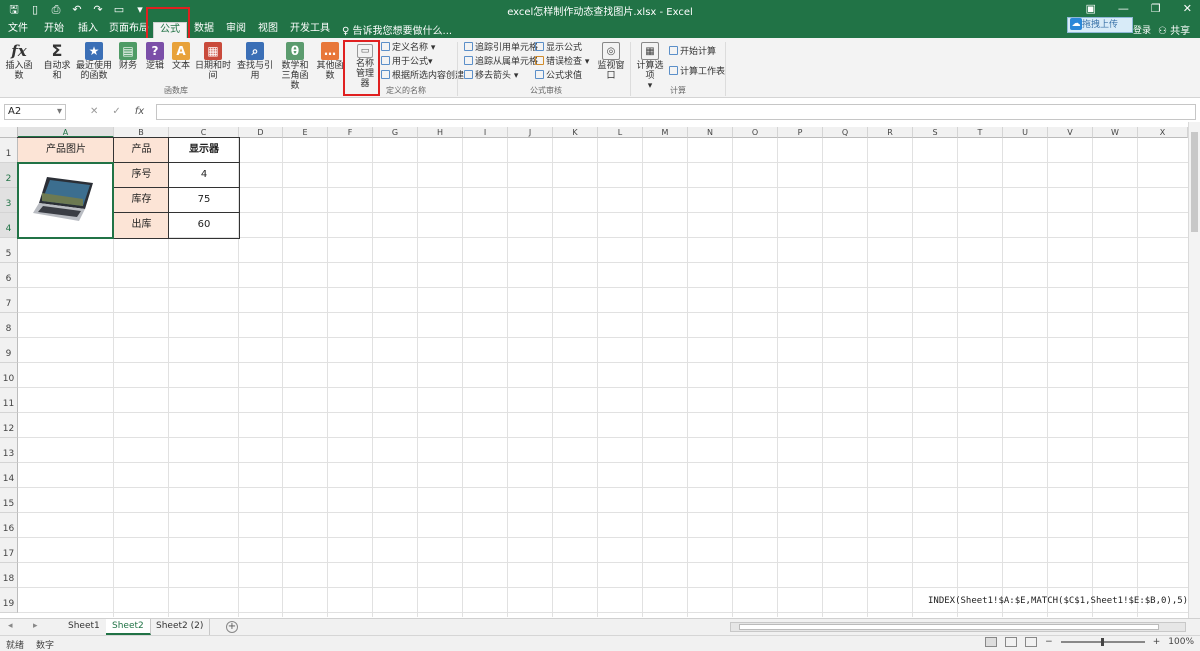 This screenshot has height=651, width=1200. What do you see at coordinates (1091, 8) in the screenshot?
I see `ribbon-display-icon: ▣` at bounding box center [1091, 8].